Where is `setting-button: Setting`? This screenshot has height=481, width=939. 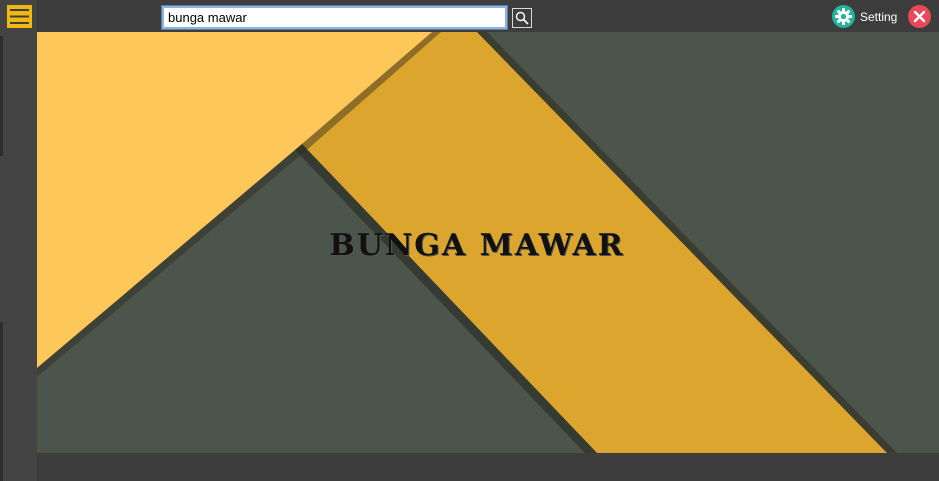 setting-button: Setting is located at coordinates (864, 16).